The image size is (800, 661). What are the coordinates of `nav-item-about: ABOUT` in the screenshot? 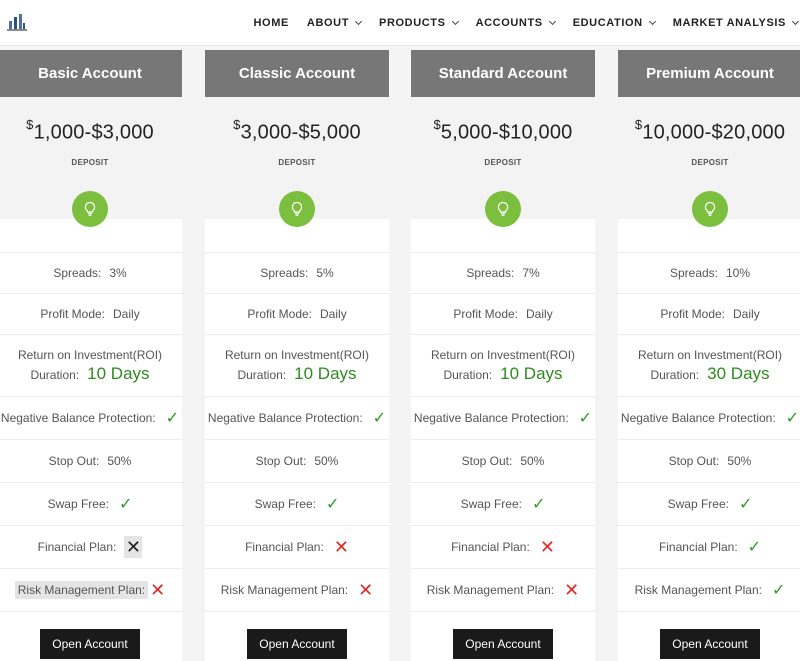 It's located at (335, 23).